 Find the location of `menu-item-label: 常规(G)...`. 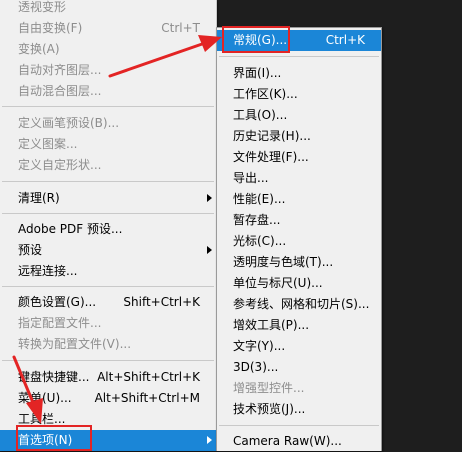

menu-item-label: 常规(G)... is located at coordinates (260, 40).